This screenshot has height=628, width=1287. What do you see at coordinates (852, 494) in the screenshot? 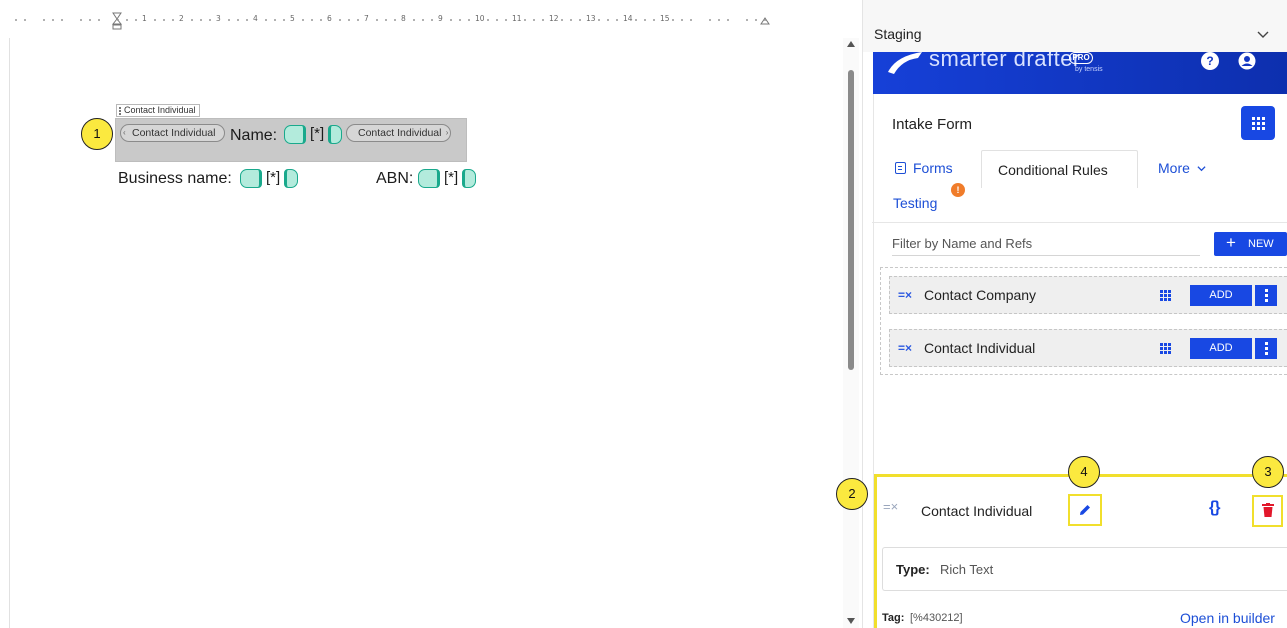
I see `callout-badge-2: 2` at bounding box center [852, 494].